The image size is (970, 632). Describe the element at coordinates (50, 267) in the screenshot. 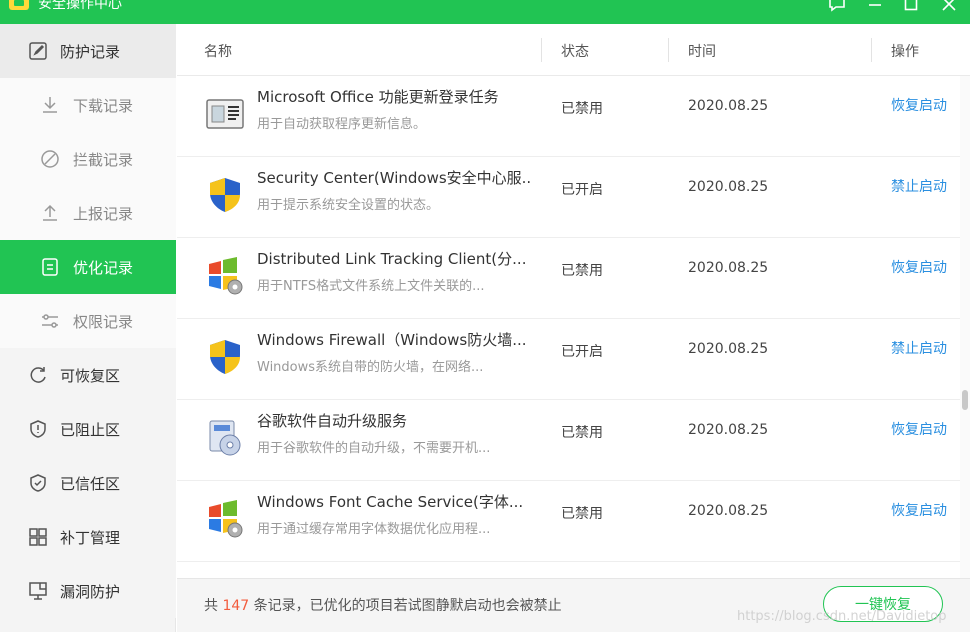

I see `list-icon` at that location.